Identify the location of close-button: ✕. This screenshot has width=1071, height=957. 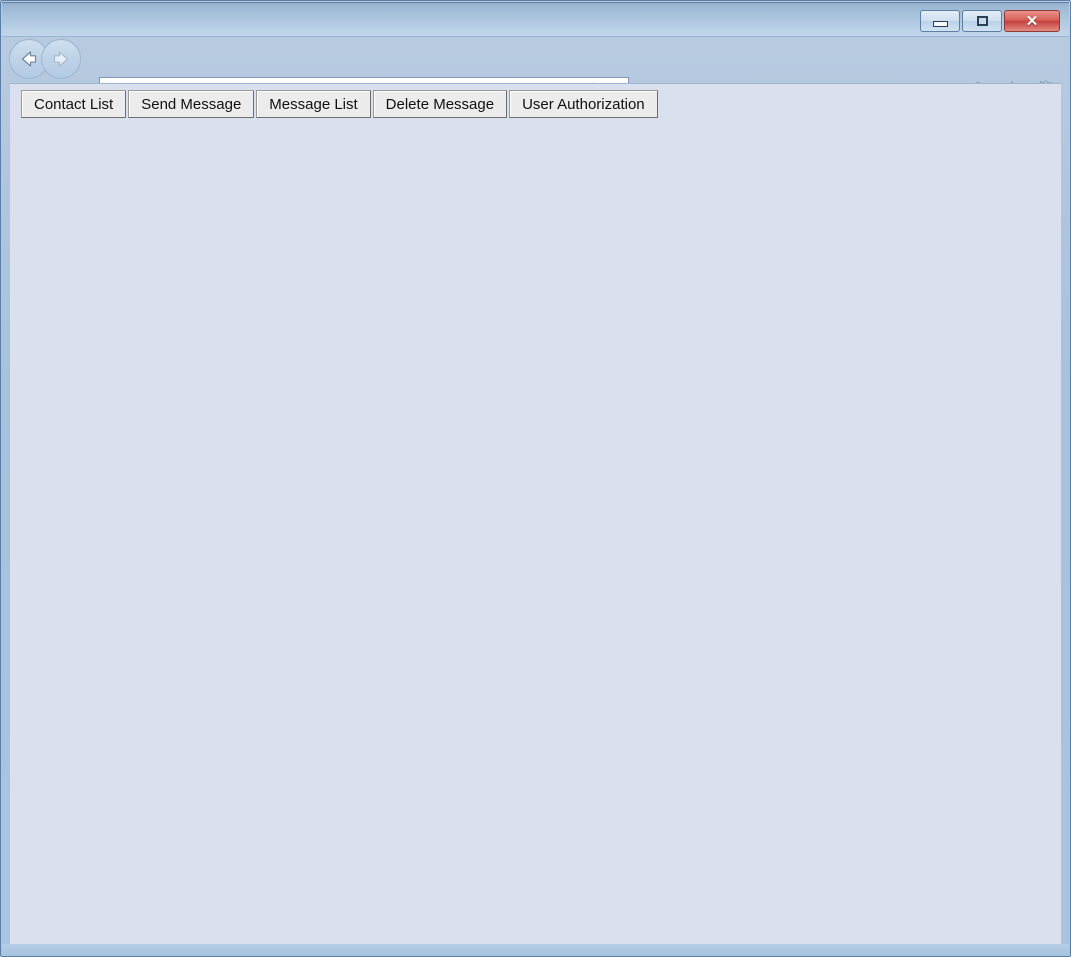
(1032, 21).